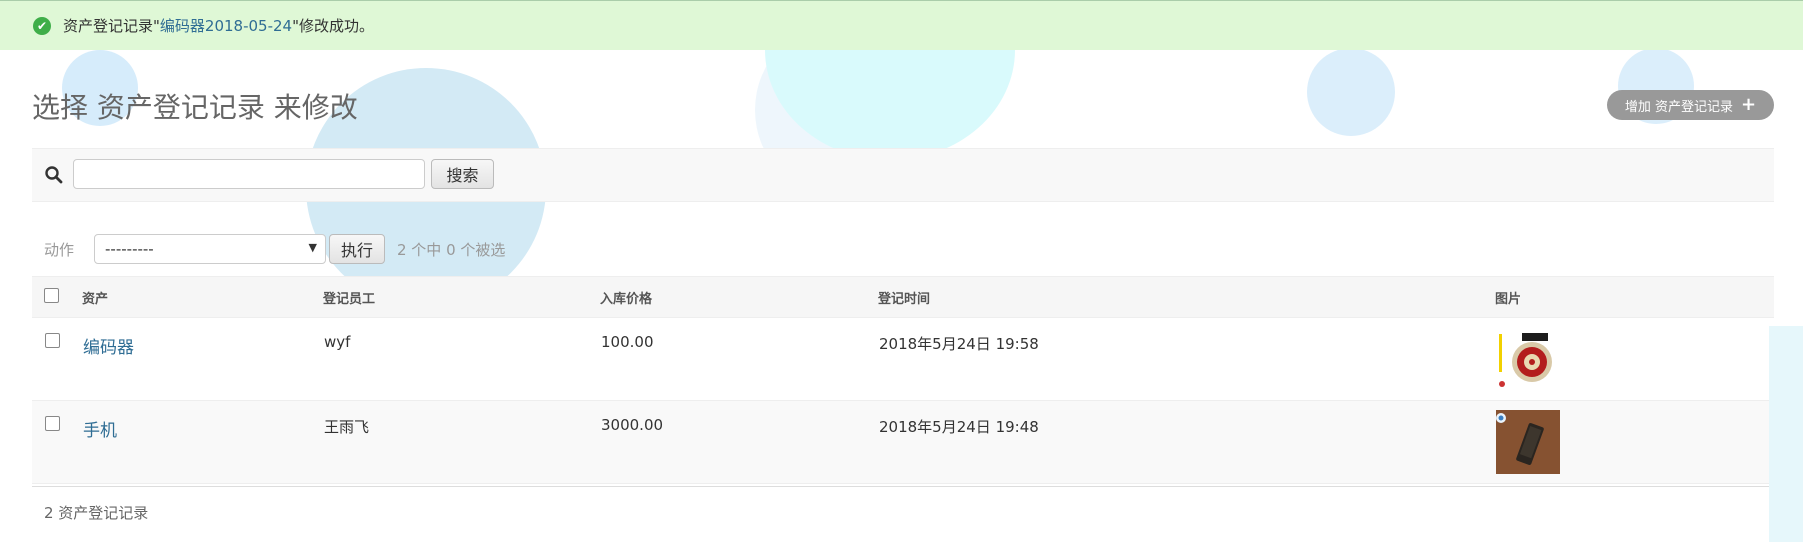  What do you see at coordinates (1786, 434) in the screenshot?
I see `scrollbar` at bounding box center [1786, 434].